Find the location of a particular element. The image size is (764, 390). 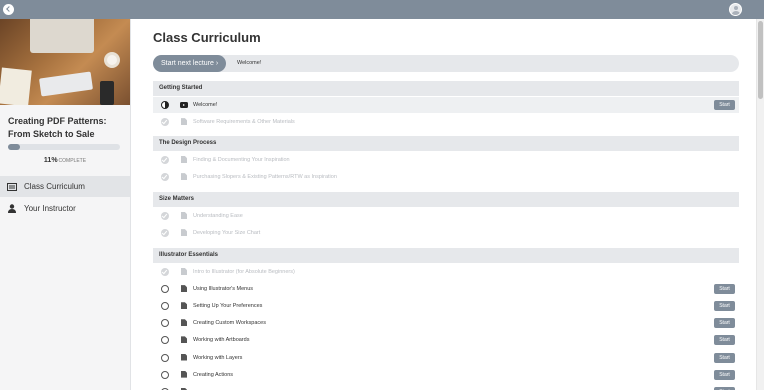

next-lecture-bar: Start next lecture › Welcome! is located at coordinates (446, 63).